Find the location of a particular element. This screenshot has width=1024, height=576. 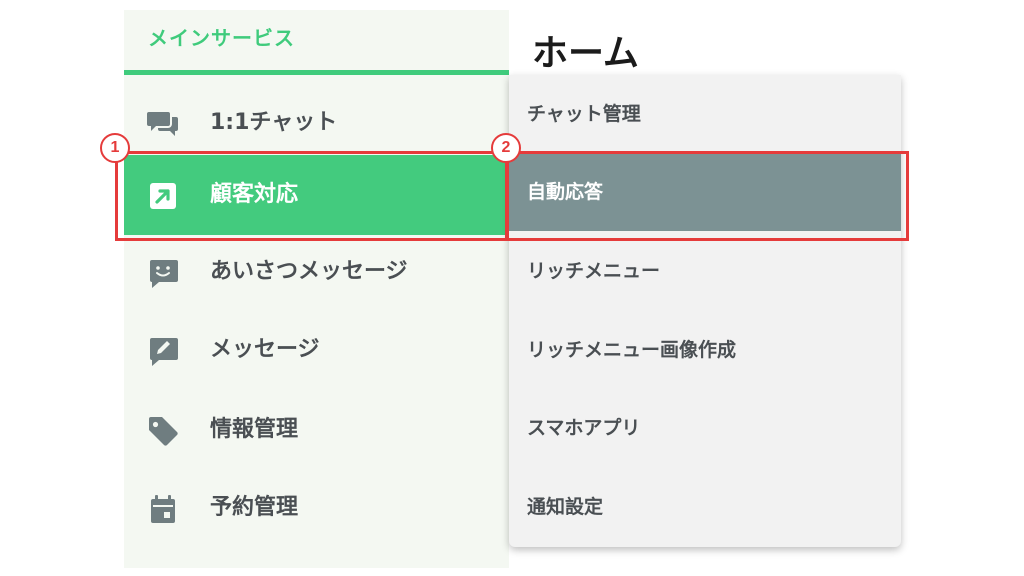

submenu-item-rich-menu-image: リッチメニュー画像作成 is located at coordinates (705, 350).